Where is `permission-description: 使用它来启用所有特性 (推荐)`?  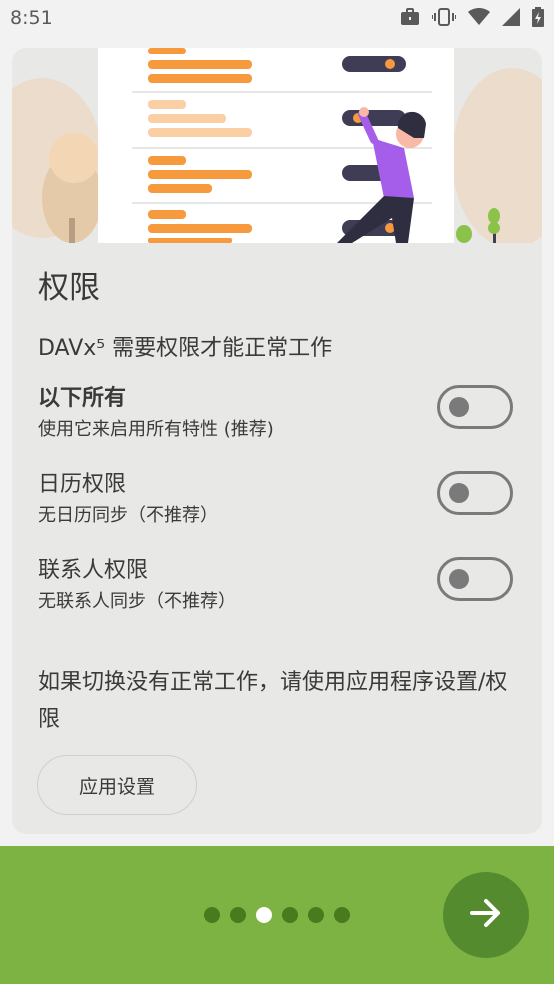 permission-description: 使用它来启用所有特性 (推荐) is located at coordinates (156, 429).